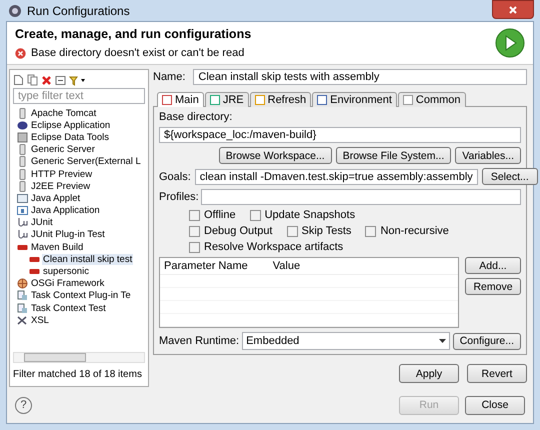 This screenshot has width=540, height=430. What do you see at coordinates (175, 176) in the screenshot?
I see `goals-label: Goals:` at bounding box center [175, 176].